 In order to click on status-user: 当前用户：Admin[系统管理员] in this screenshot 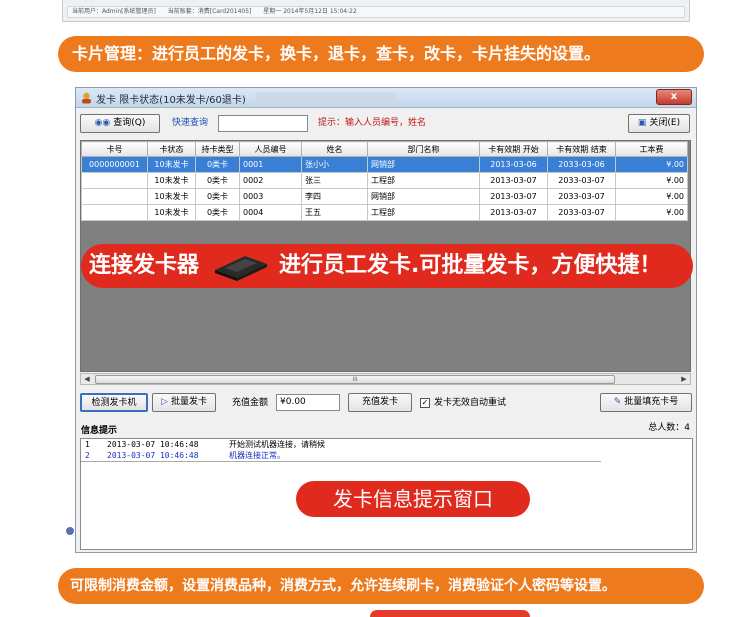, I will do `click(114, 11)`.